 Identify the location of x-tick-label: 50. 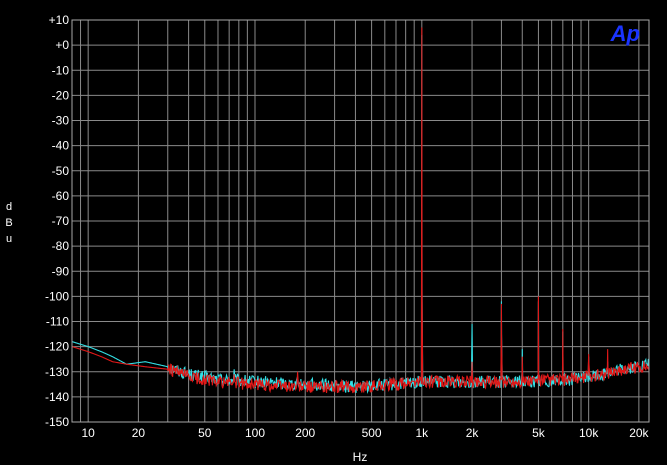
(205, 433).